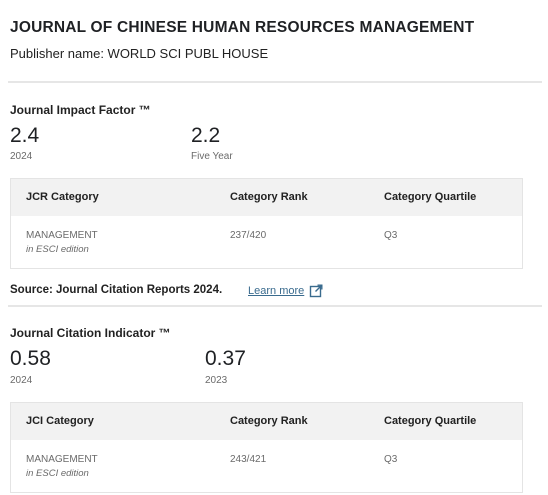  Describe the element at coordinates (21, 380) in the screenshot. I see `citation-indicator-year: 2024` at that location.